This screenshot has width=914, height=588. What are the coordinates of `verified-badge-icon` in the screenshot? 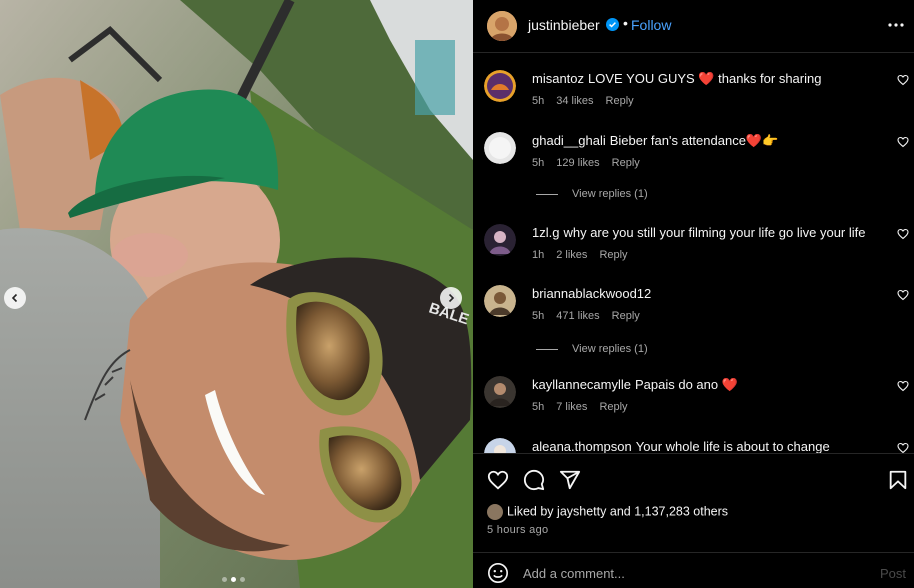 It's located at (612, 24).